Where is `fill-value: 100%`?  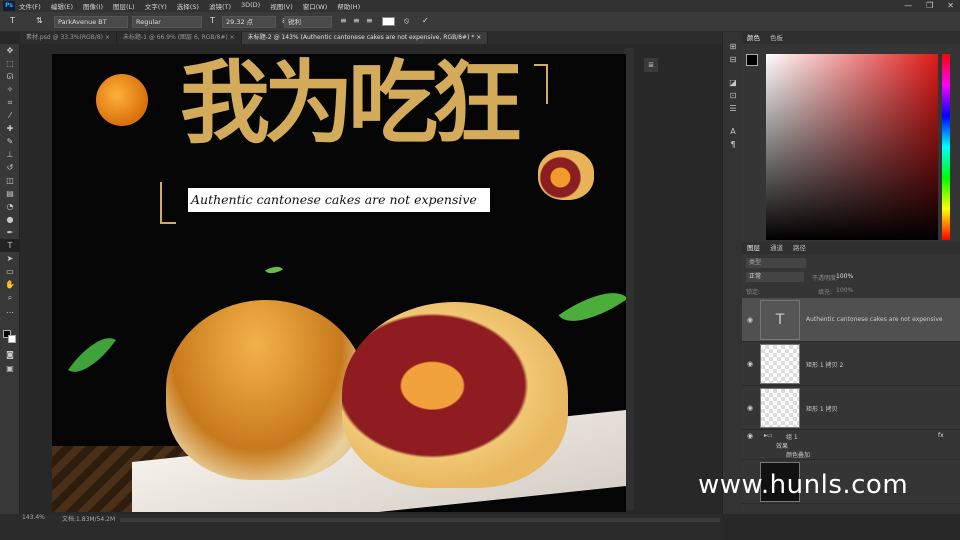 fill-value: 100% is located at coordinates (844, 290).